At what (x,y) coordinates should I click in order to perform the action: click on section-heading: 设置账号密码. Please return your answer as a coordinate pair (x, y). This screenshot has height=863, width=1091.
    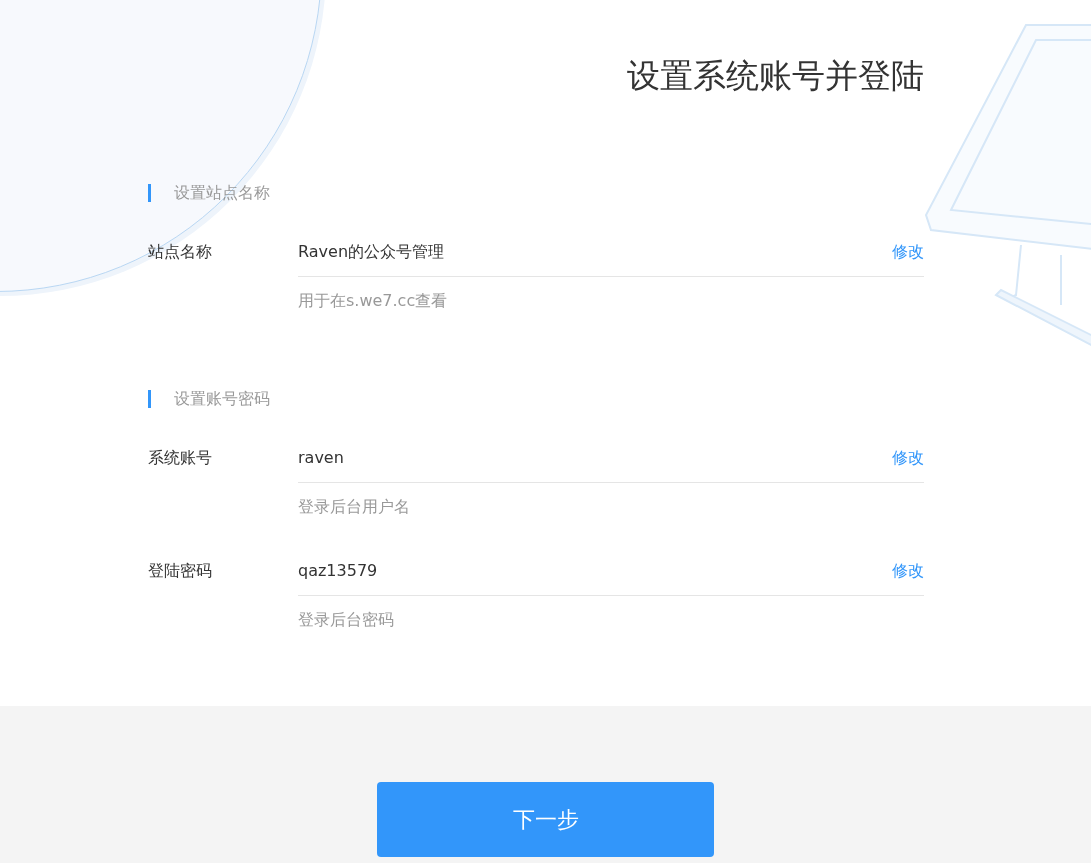
    Looking at the image, I should click on (209, 399).